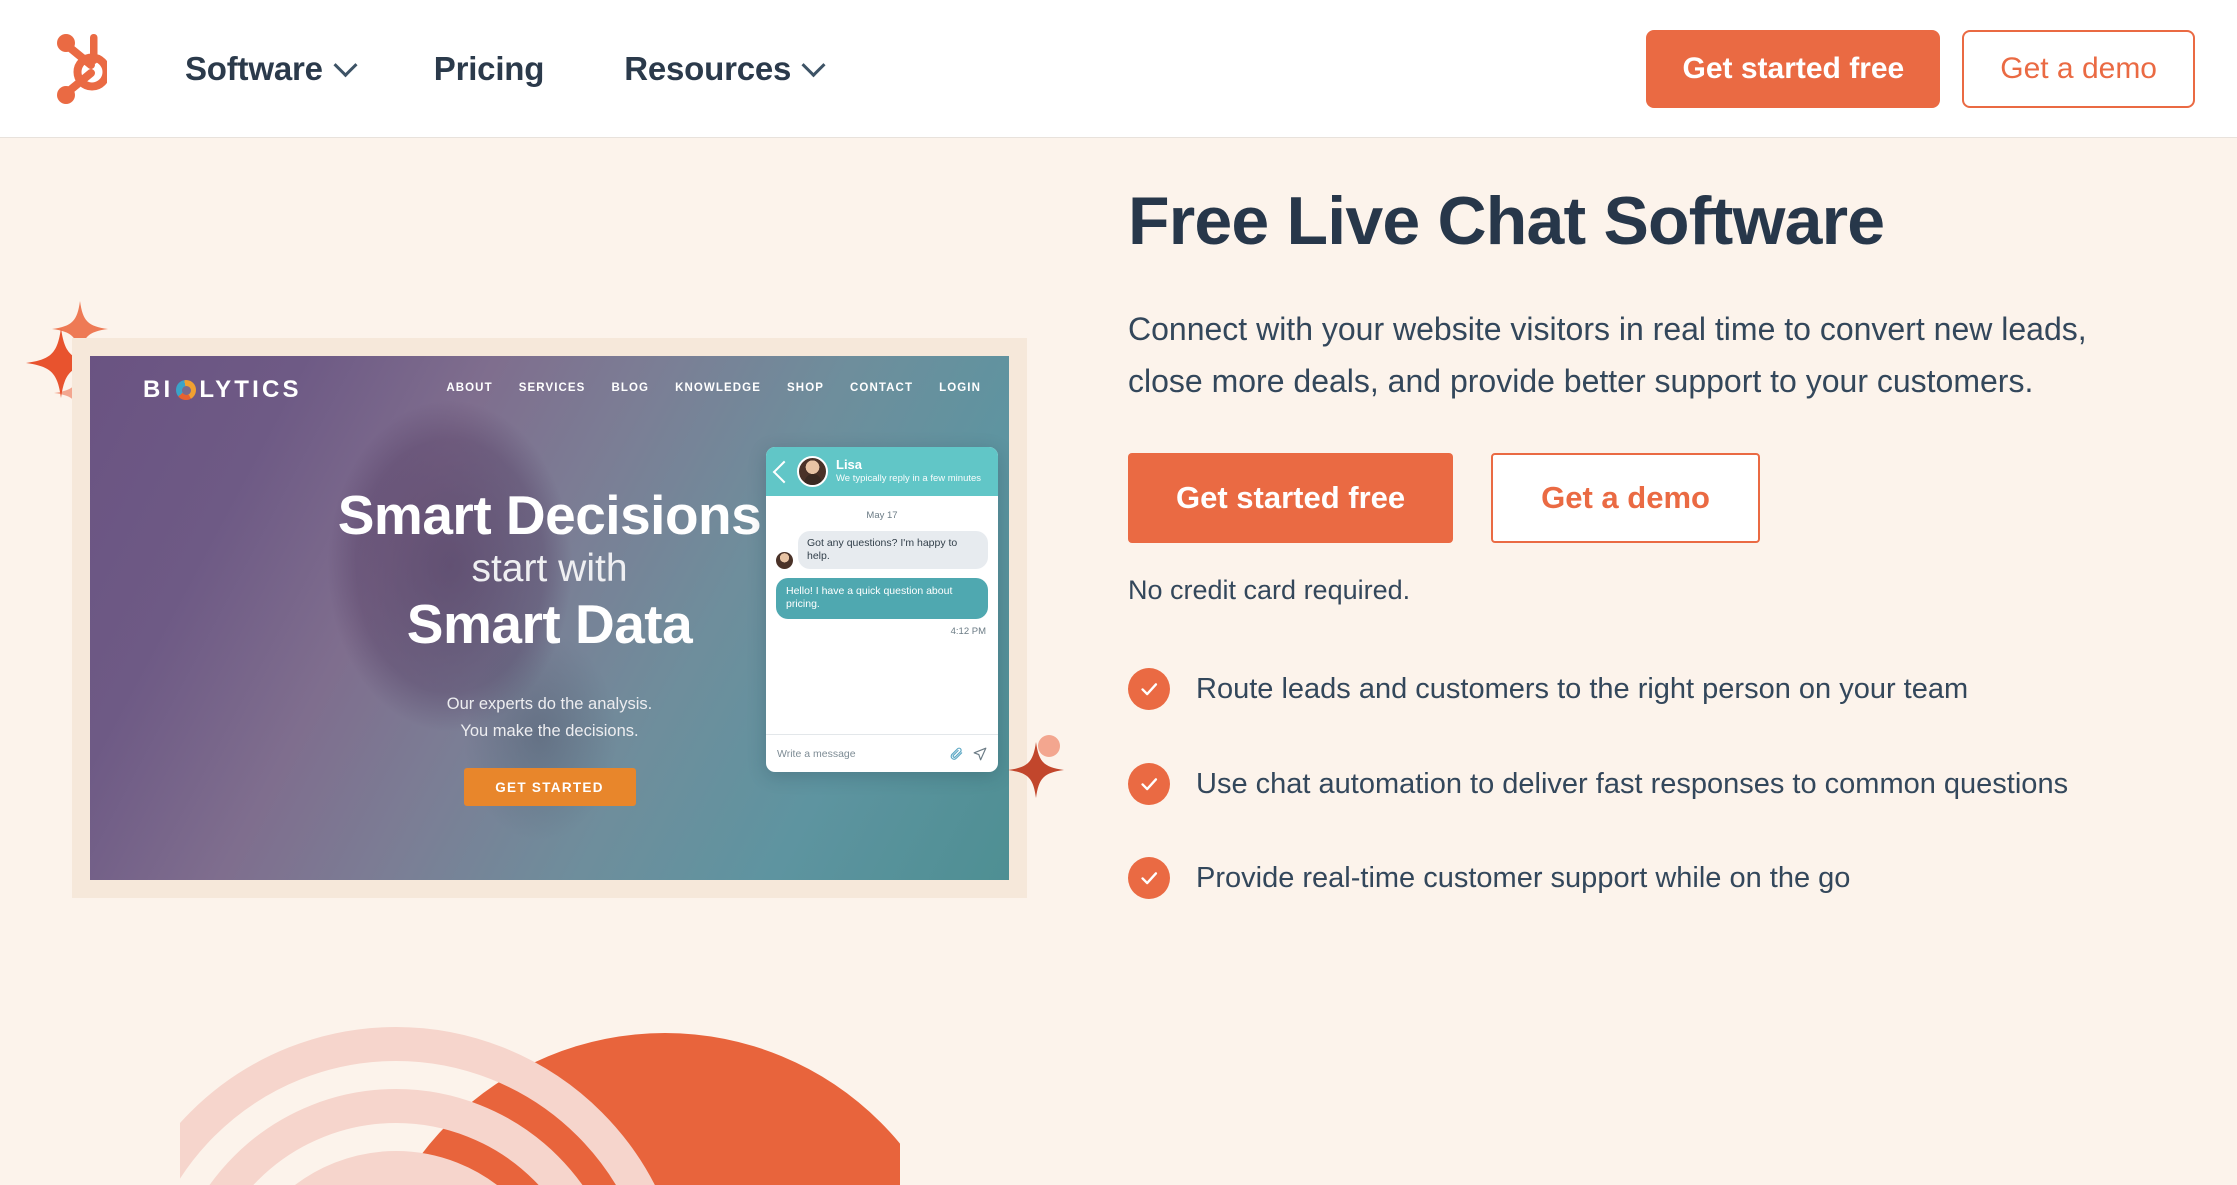 Image resolution: width=2237 pixels, height=1185 pixels. I want to click on chat-input-bar: Write a message, so click(882, 753).